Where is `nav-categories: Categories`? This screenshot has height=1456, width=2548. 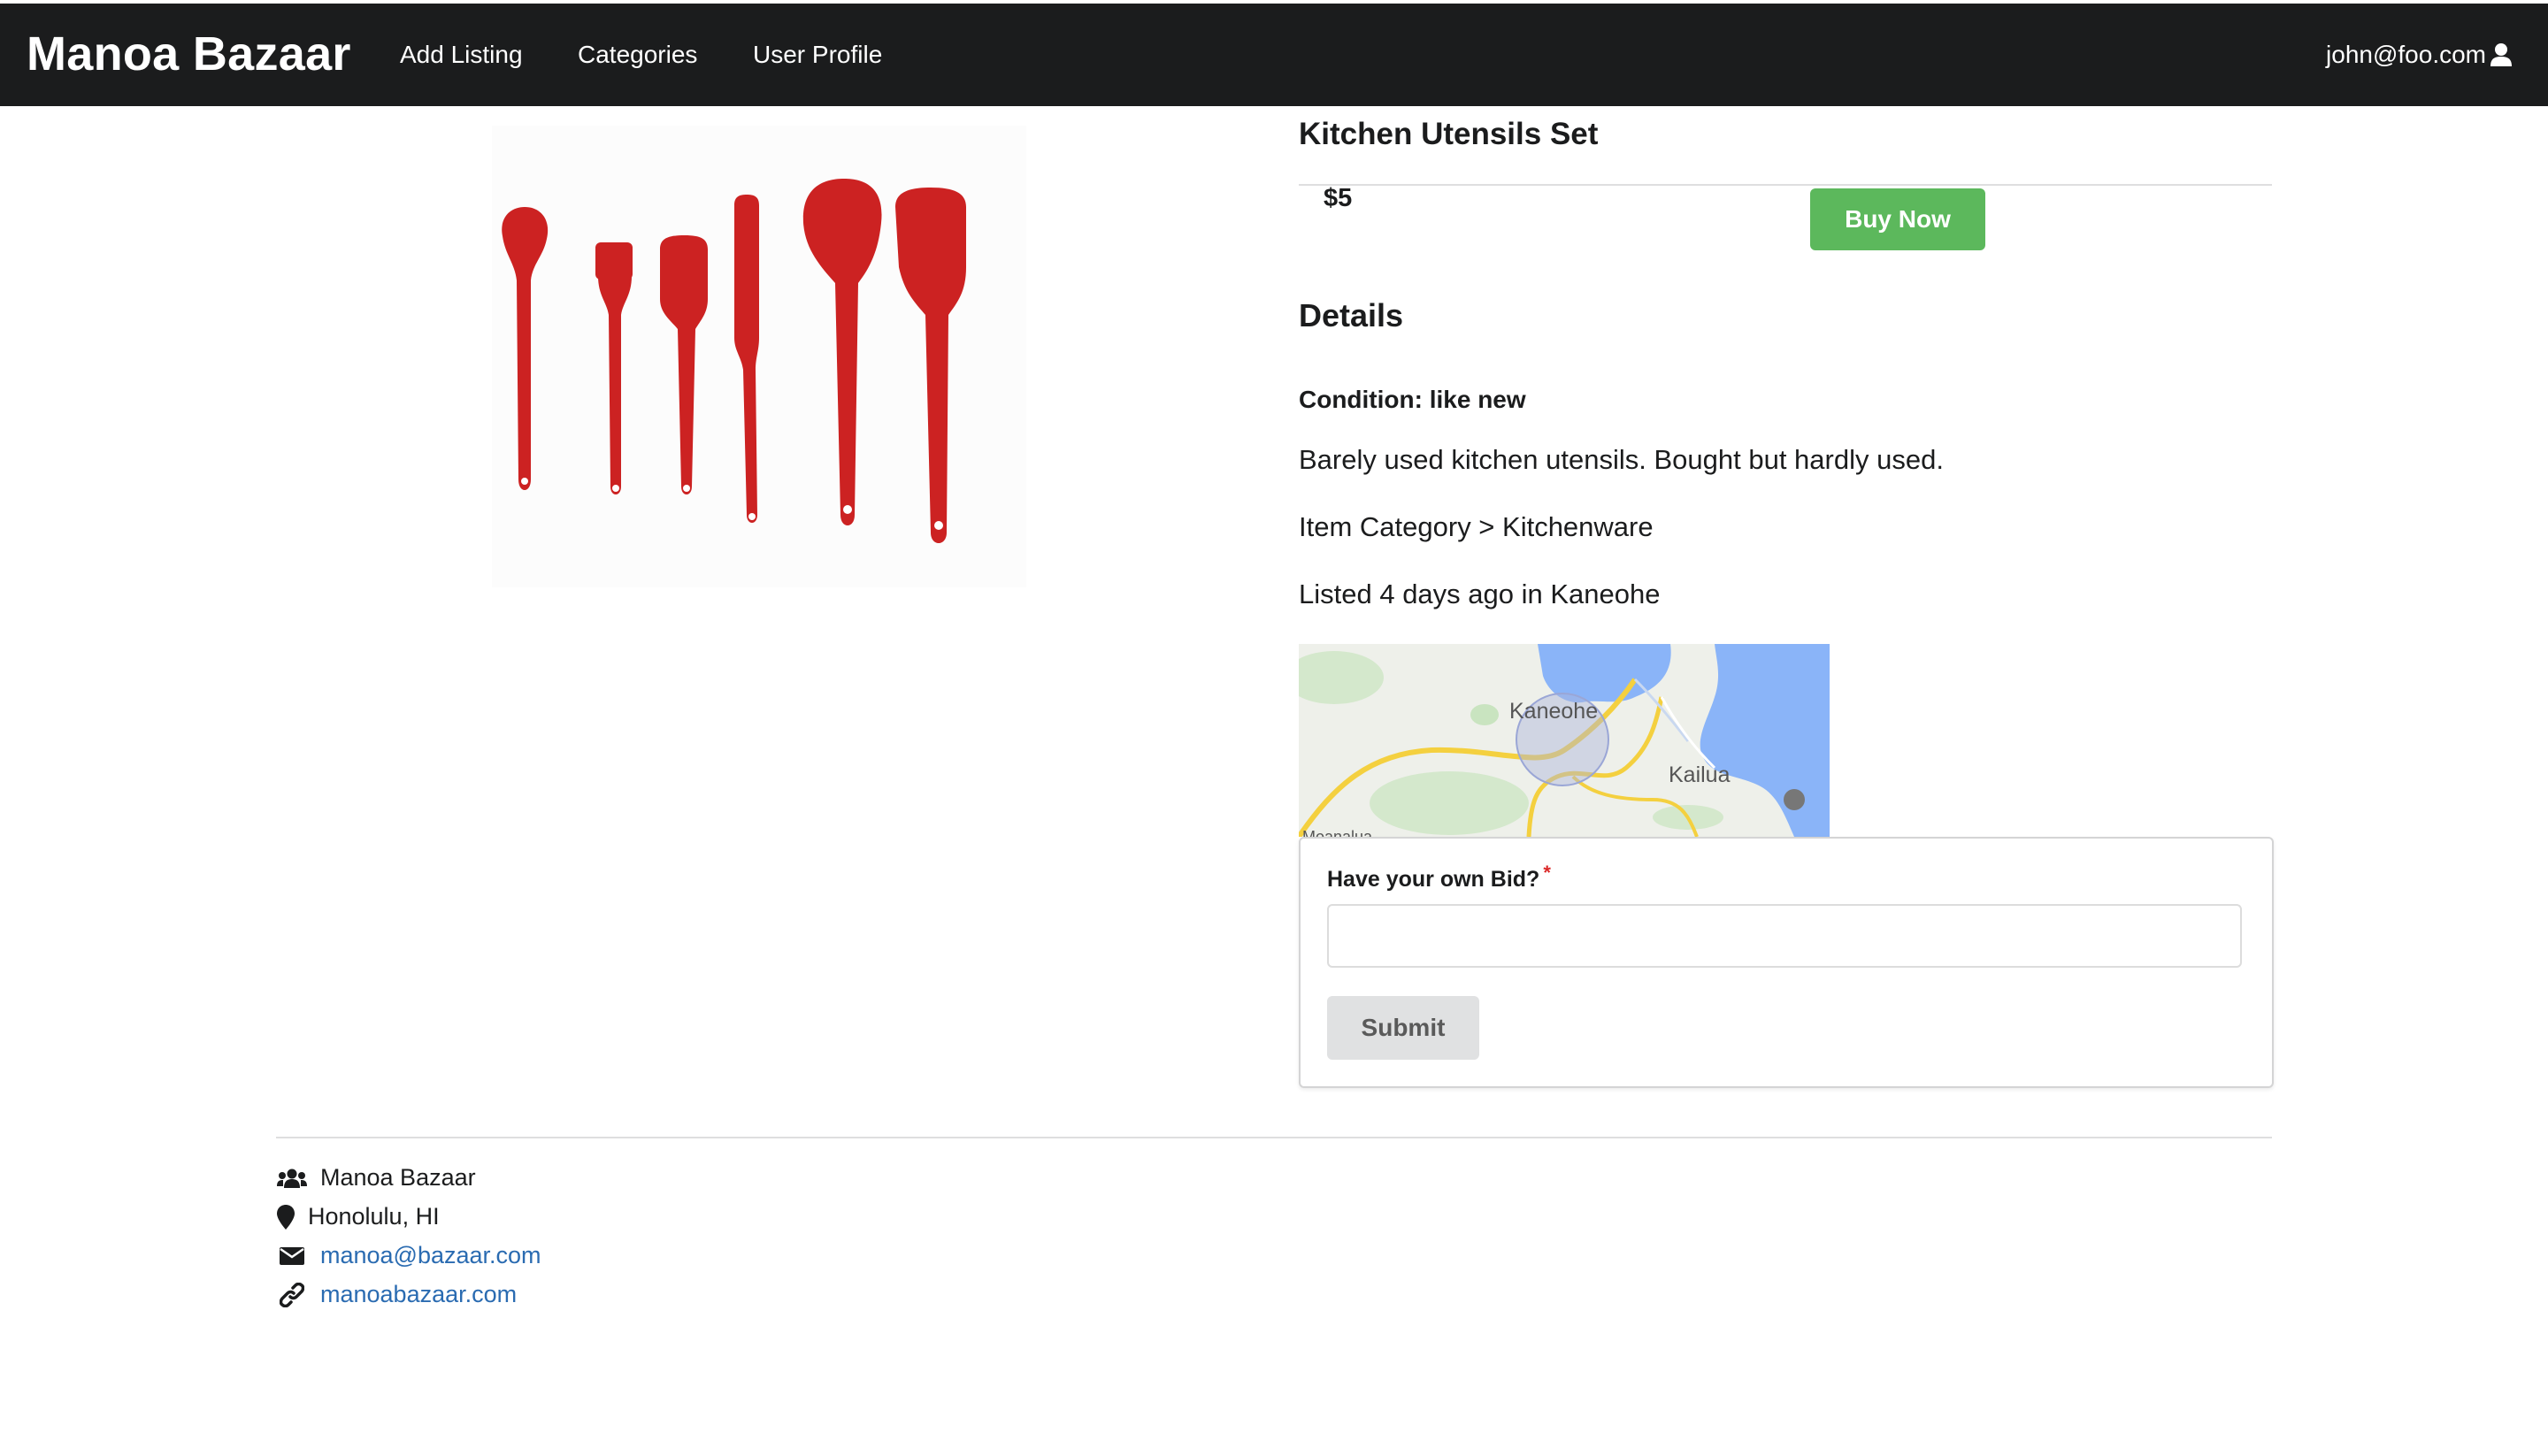
nav-categories: Categories is located at coordinates (637, 55).